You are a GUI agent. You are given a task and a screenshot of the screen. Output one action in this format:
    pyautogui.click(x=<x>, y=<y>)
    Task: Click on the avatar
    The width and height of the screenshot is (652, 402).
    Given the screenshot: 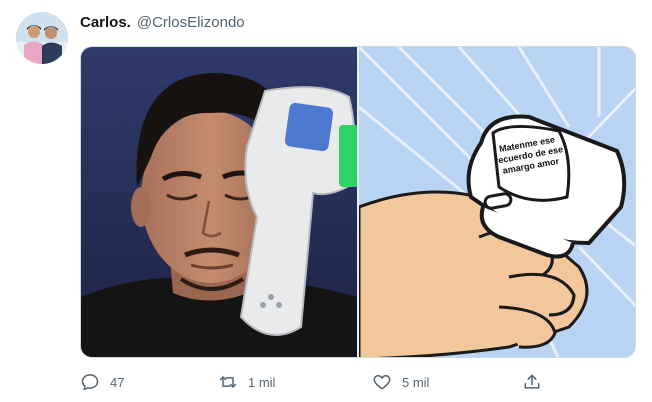 What is the action you would take?
    pyautogui.click(x=42, y=38)
    